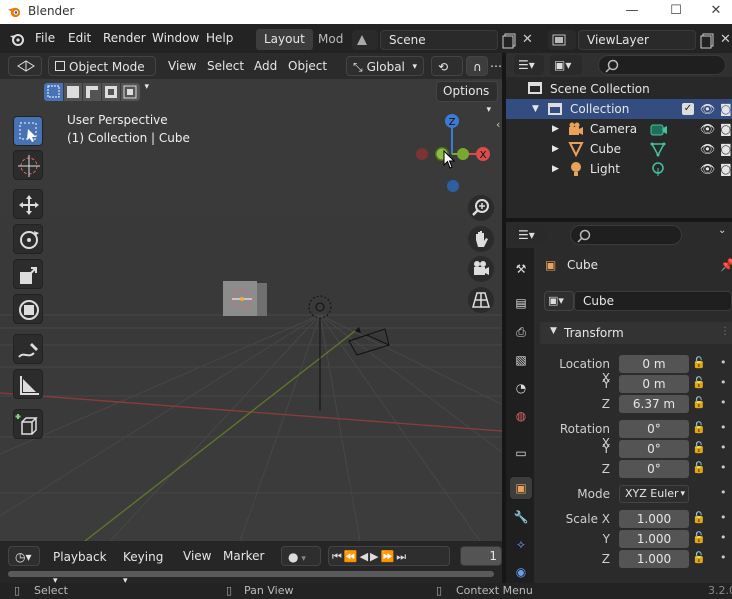 Image resolution: width=732 pixels, height=599 pixels. What do you see at coordinates (225, 66) in the screenshot?
I see `menu-select: Select` at bounding box center [225, 66].